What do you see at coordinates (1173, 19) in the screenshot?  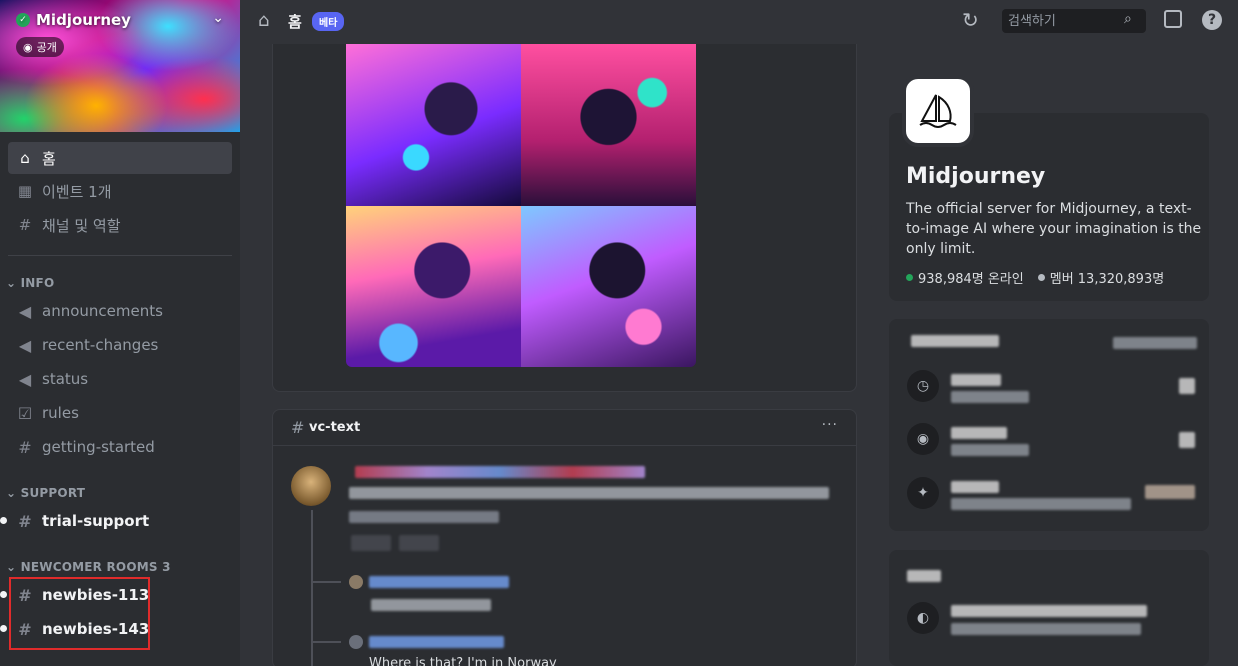 I see `inbox-icon` at bounding box center [1173, 19].